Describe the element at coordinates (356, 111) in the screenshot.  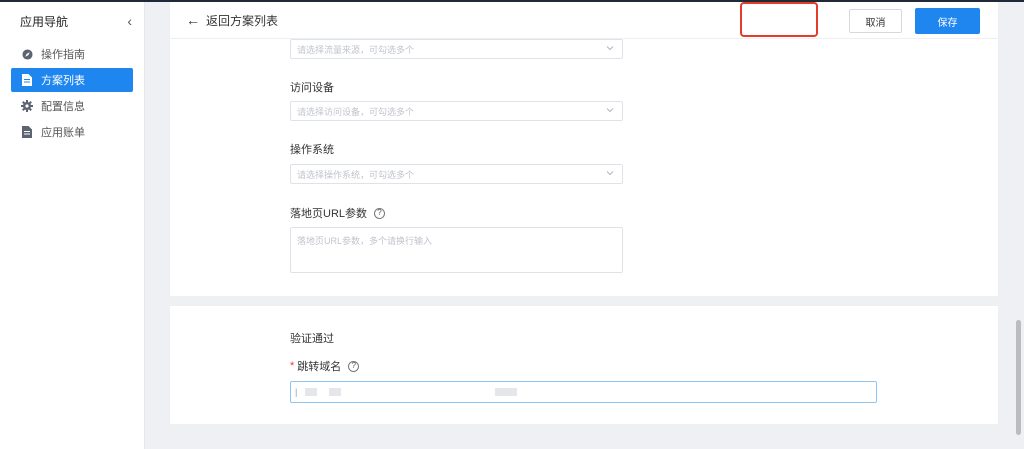
I see `select-placeholder: 请选择访问设备，可勾选多个` at that location.